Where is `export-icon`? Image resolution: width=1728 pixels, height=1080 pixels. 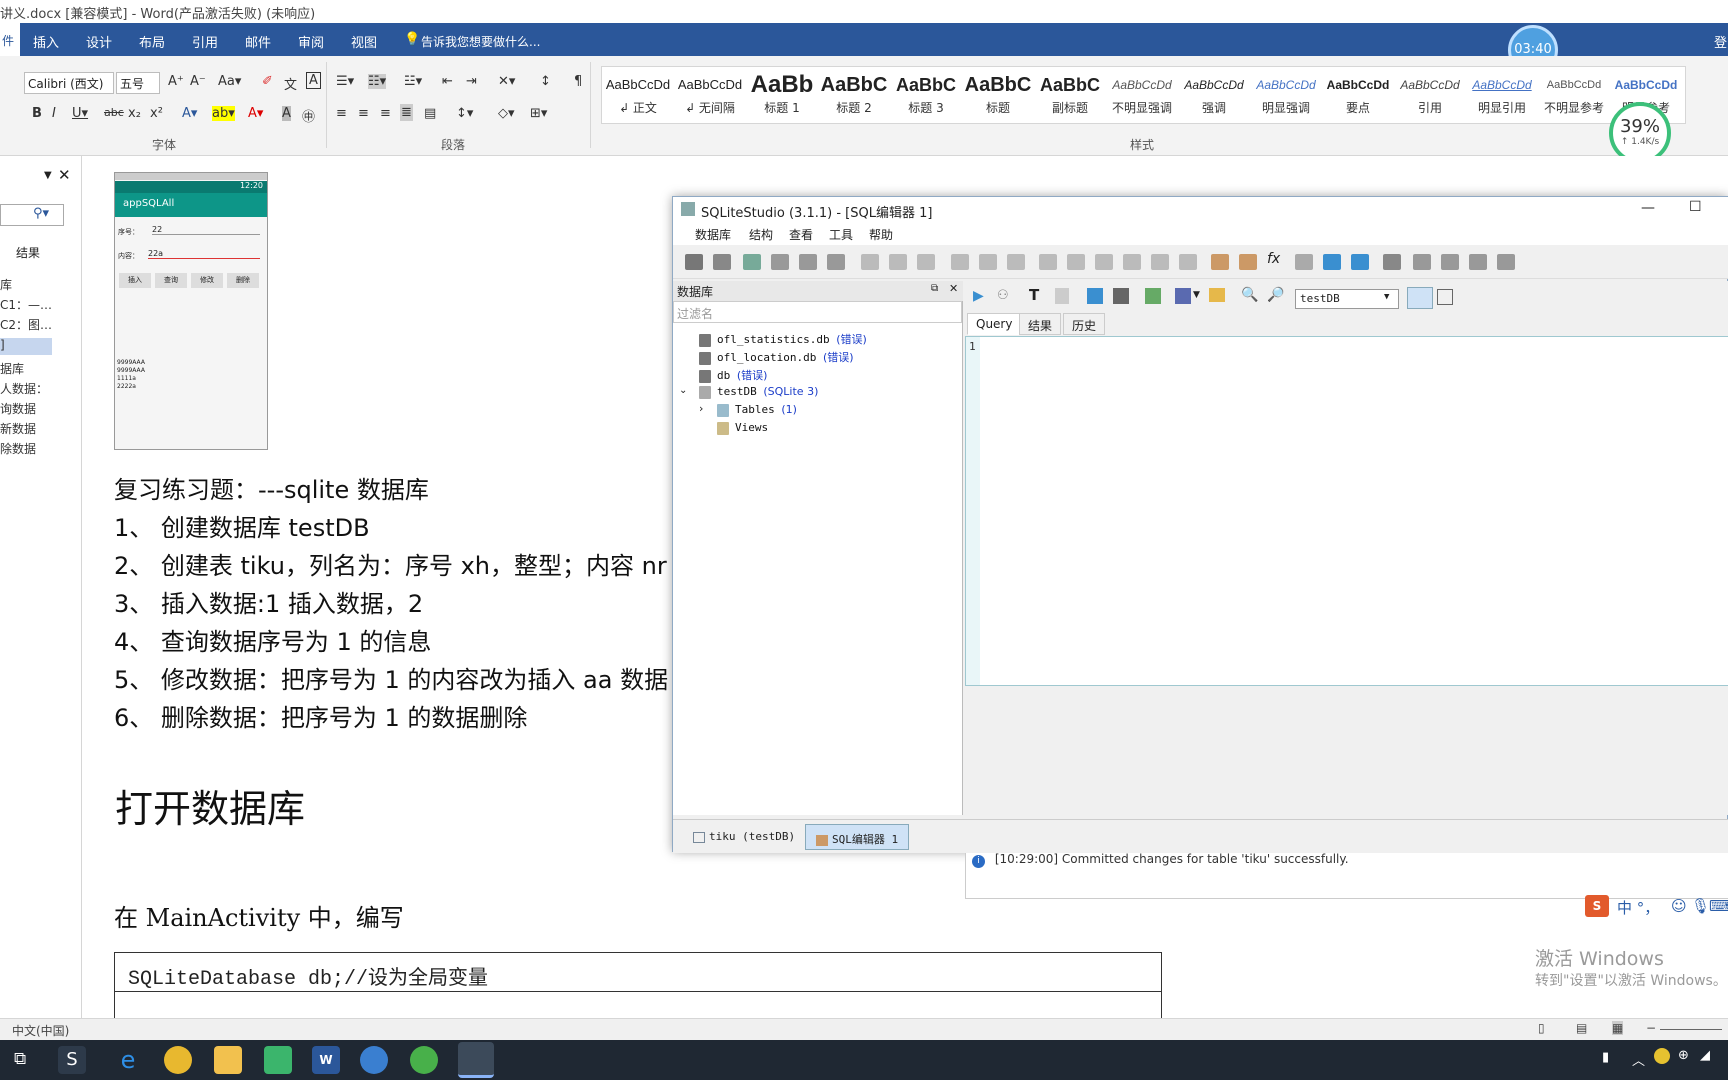 export-icon is located at coordinates (1153, 296).